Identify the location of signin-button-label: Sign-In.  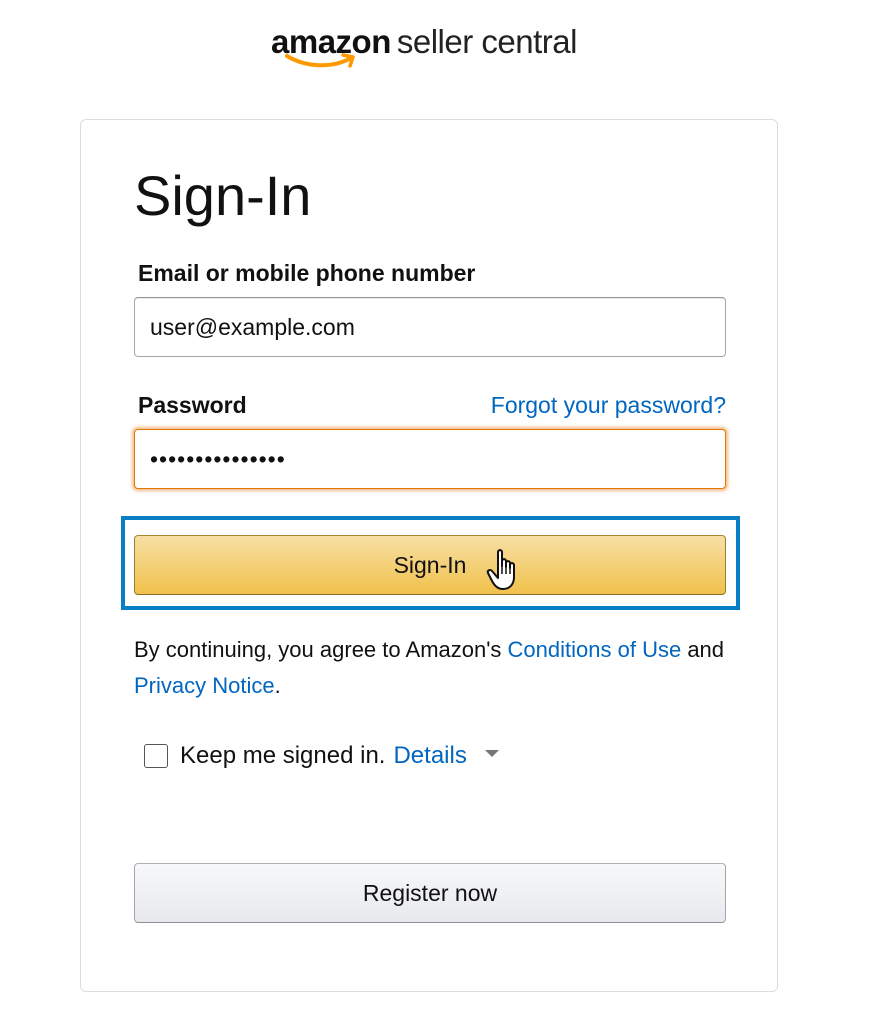
(430, 565).